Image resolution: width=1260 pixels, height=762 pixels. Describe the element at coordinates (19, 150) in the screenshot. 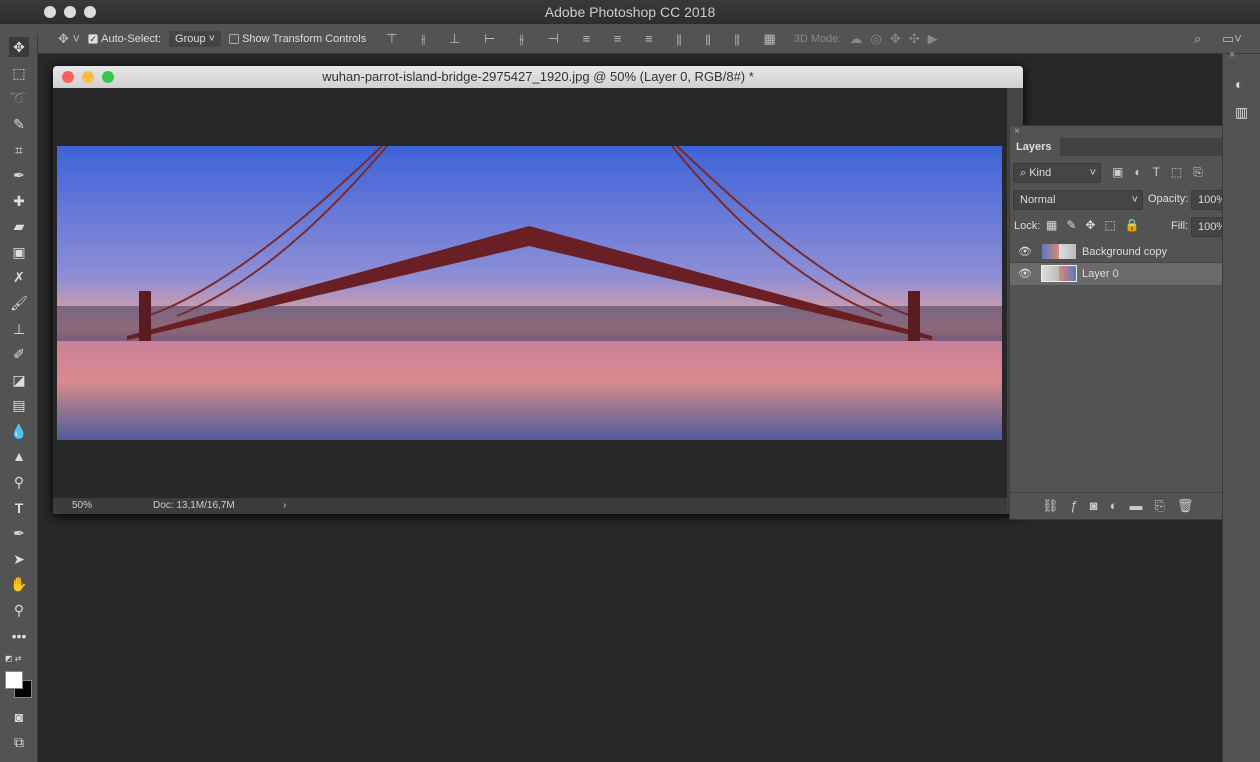

I see `crop-tool-icon: ⌗` at that location.